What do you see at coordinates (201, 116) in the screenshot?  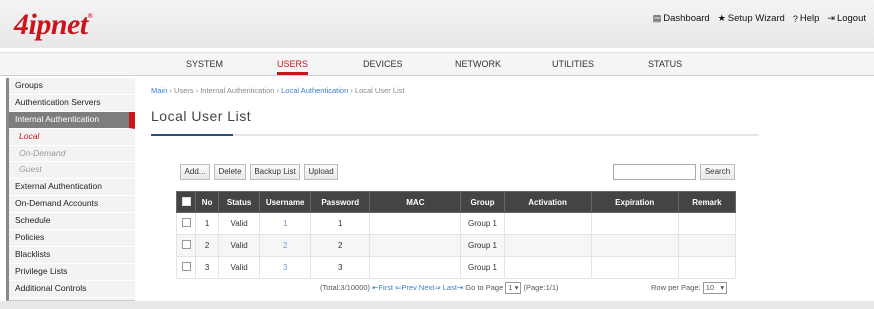 I see `page-title: Local User List` at bounding box center [201, 116].